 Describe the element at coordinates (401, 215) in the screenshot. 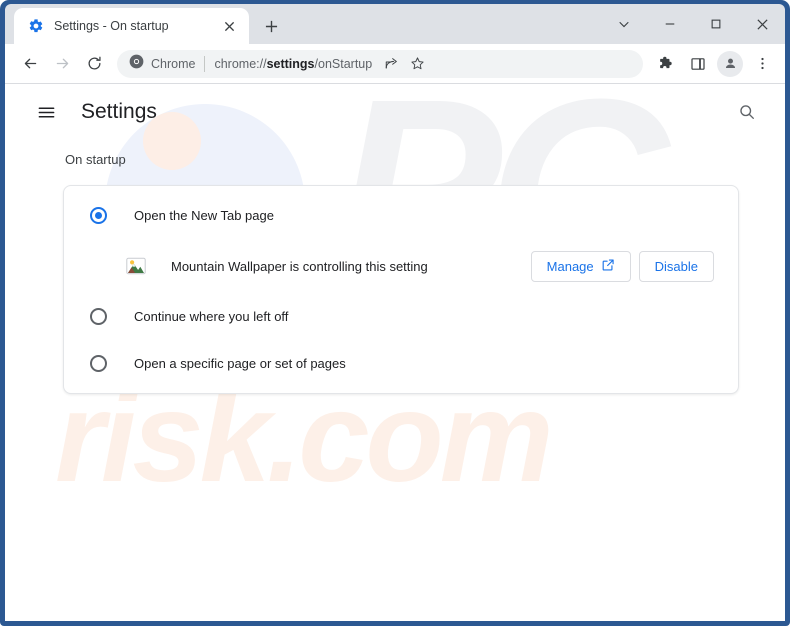

I see `startup-option-new-tab: Open the New Tab page` at that location.